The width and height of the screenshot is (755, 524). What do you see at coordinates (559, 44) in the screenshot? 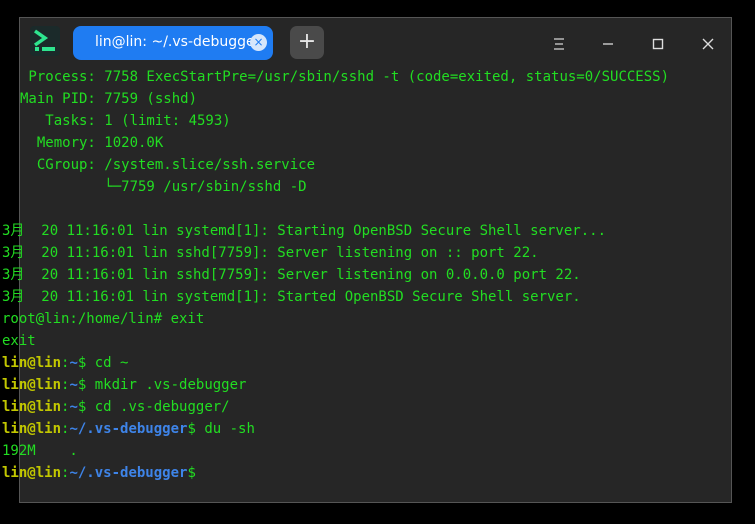
I see `menu-icon` at bounding box center [559, 44].